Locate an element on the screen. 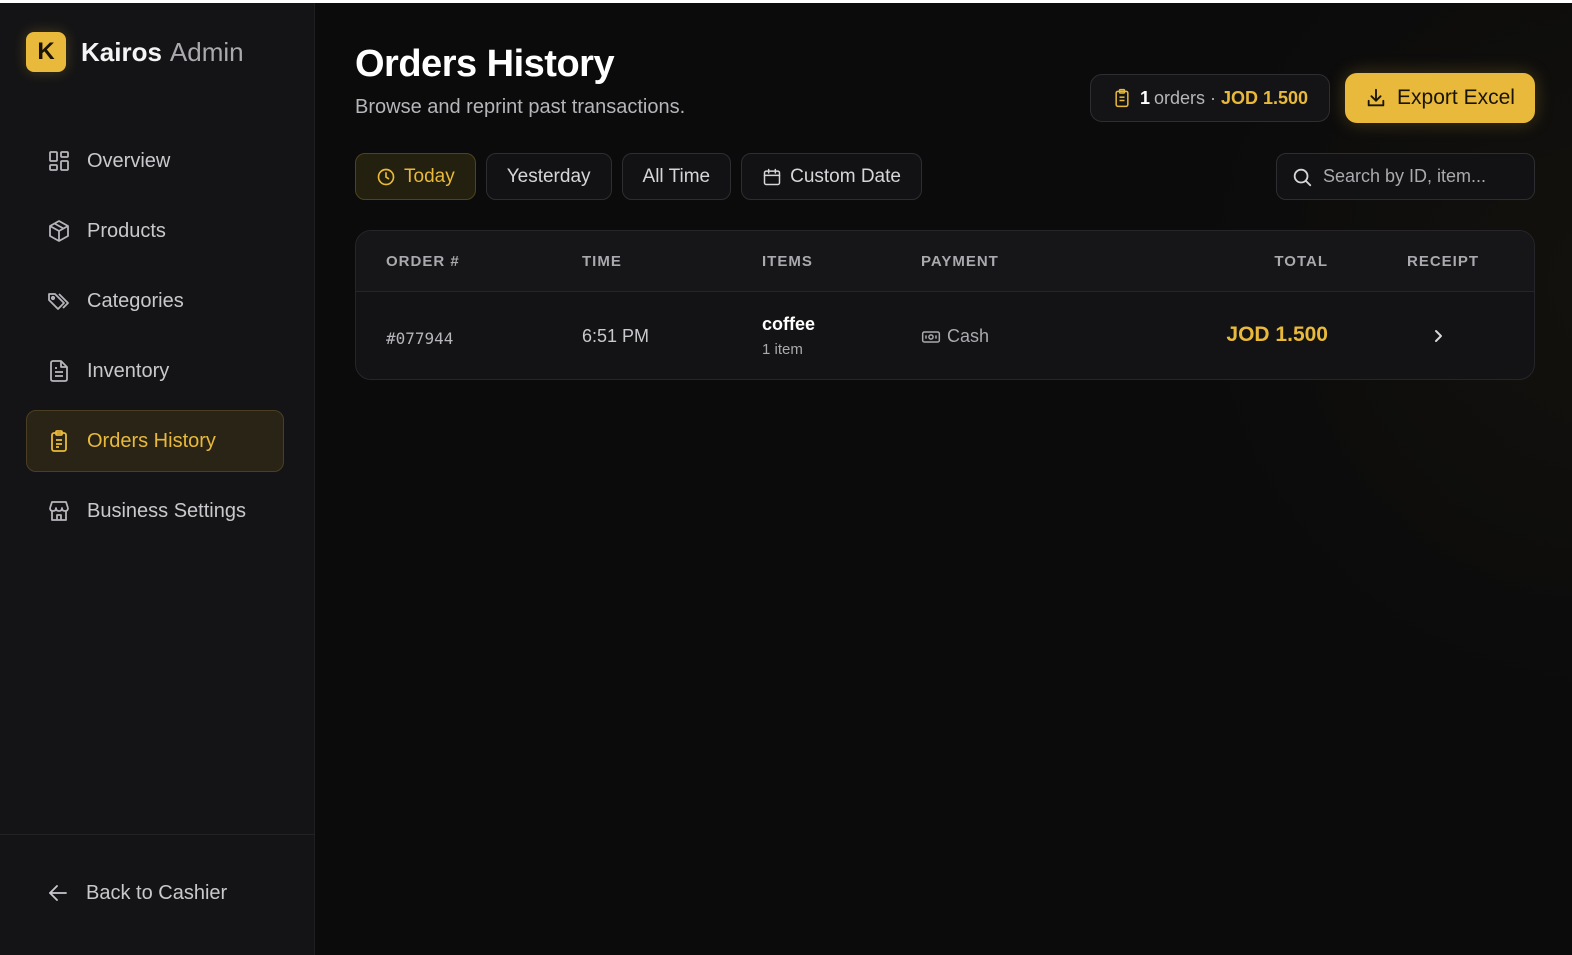 The width and height of the screenshot is (1572, 955). order-time: 6:51 PM is located at coordinates (616, 336).